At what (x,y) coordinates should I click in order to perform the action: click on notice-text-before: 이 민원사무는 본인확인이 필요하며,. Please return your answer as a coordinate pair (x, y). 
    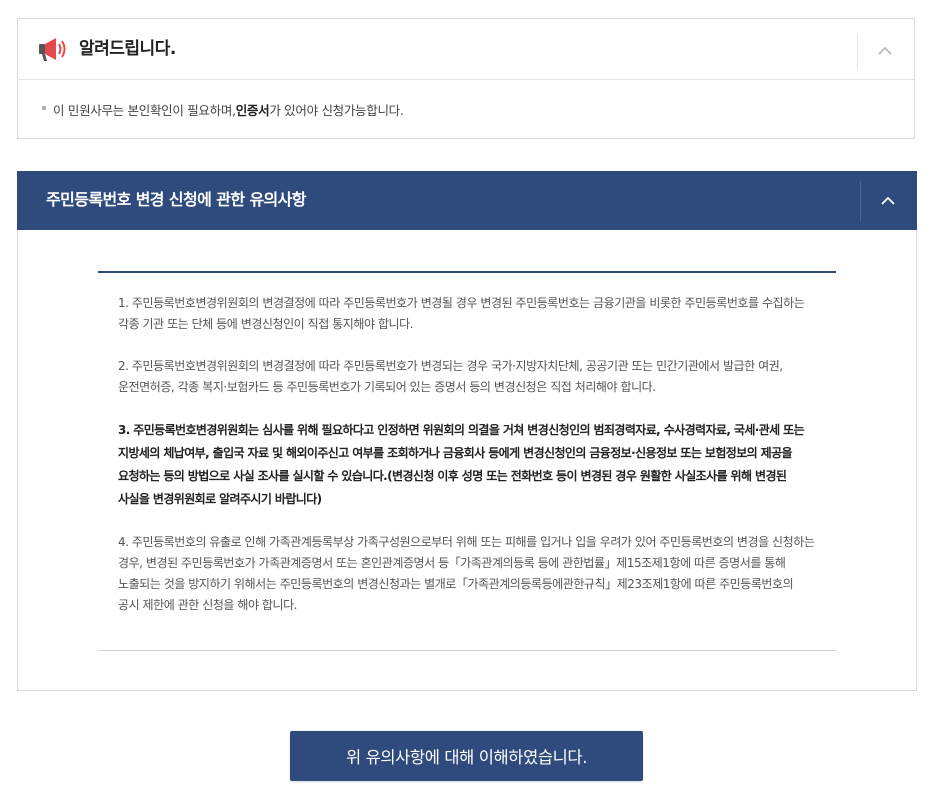
    Looking at the image, I should click on (144, 110).